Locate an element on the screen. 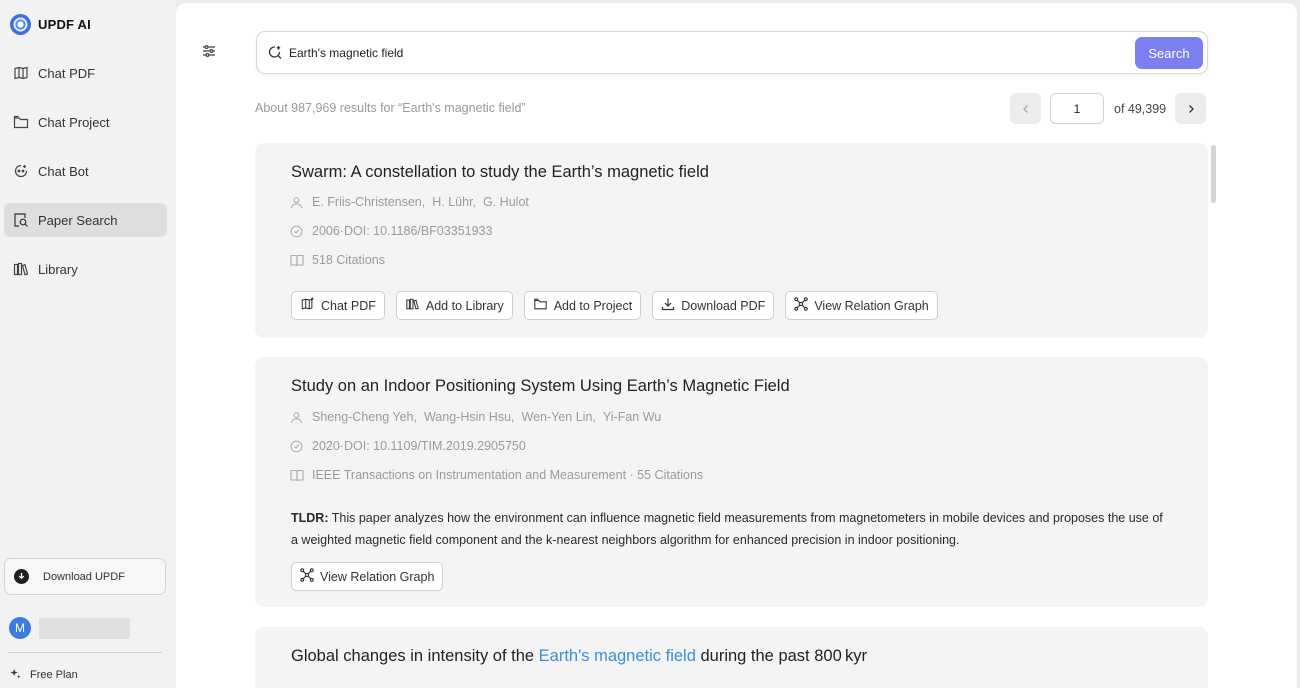  title-highlight: Earth's magnetic field is located at coordinates (617, 656).